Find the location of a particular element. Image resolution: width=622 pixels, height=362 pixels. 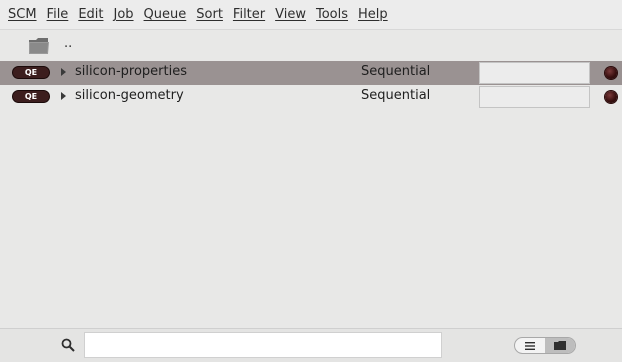

job-name: silicon-properties is located at coordinates (131, 71).